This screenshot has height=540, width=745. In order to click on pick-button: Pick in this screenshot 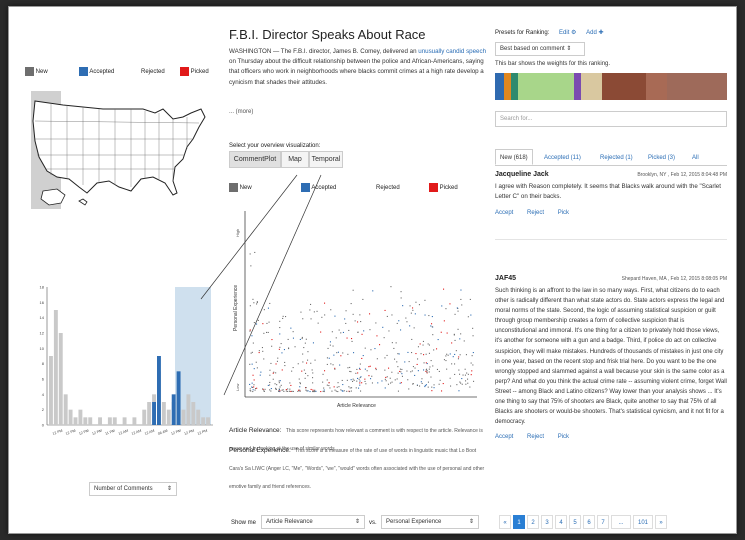, I will do `click(563, 437)`.